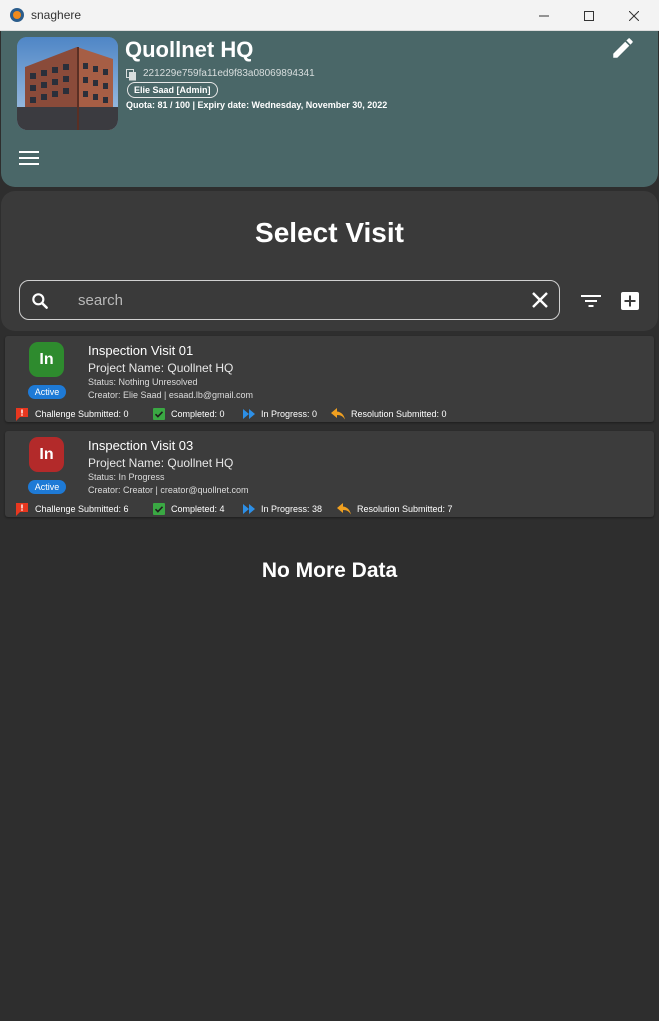 The width and height of the screenshot is (659, 1021). What do you see at coordinates (399, 414) in the screenshot?
I see `stat-resolution-label: Resolution Submitted: 0` at bounding box center [399, 414].